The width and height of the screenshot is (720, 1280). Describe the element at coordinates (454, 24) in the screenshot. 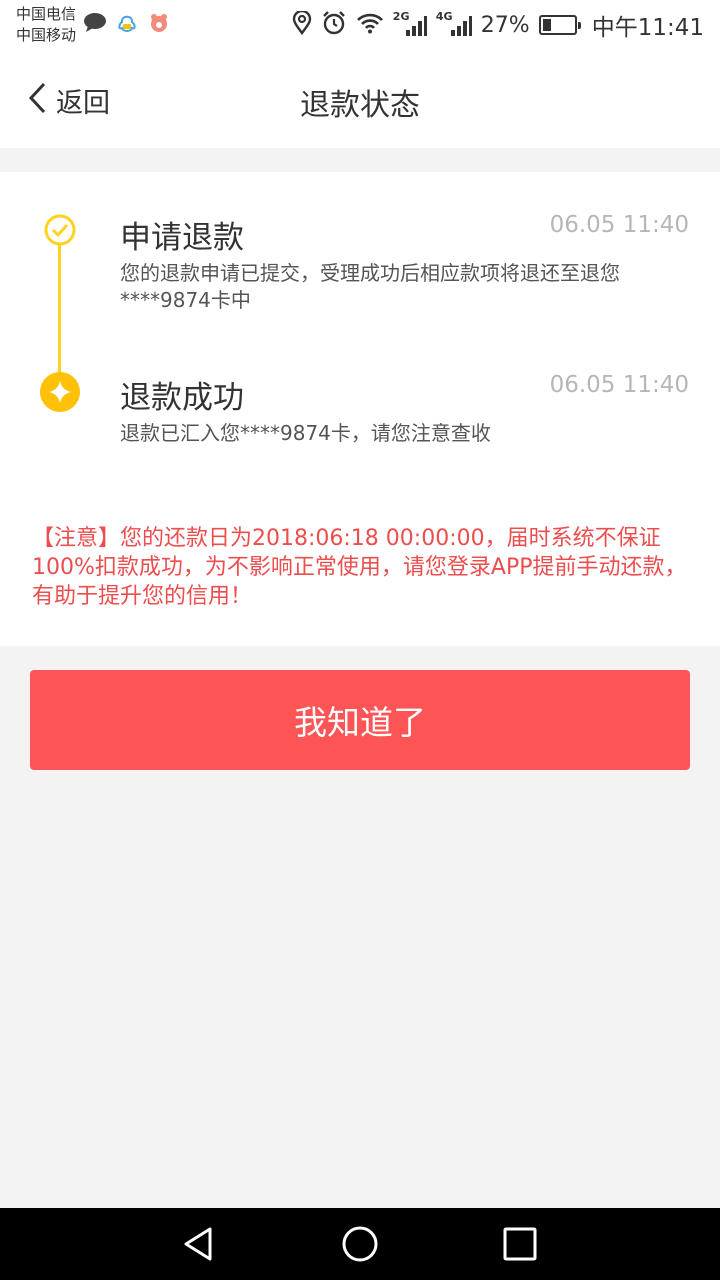

I see `signal-4g-icon: 4G` at that location.